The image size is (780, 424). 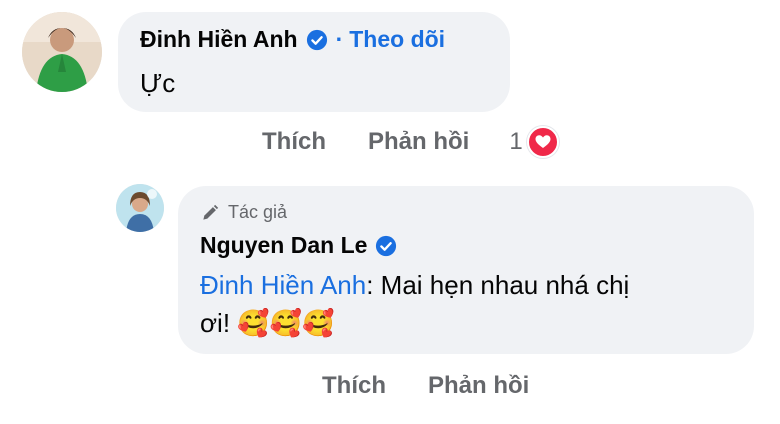 I want to click on reaction-summary: 1, so click(x=534, y=142).